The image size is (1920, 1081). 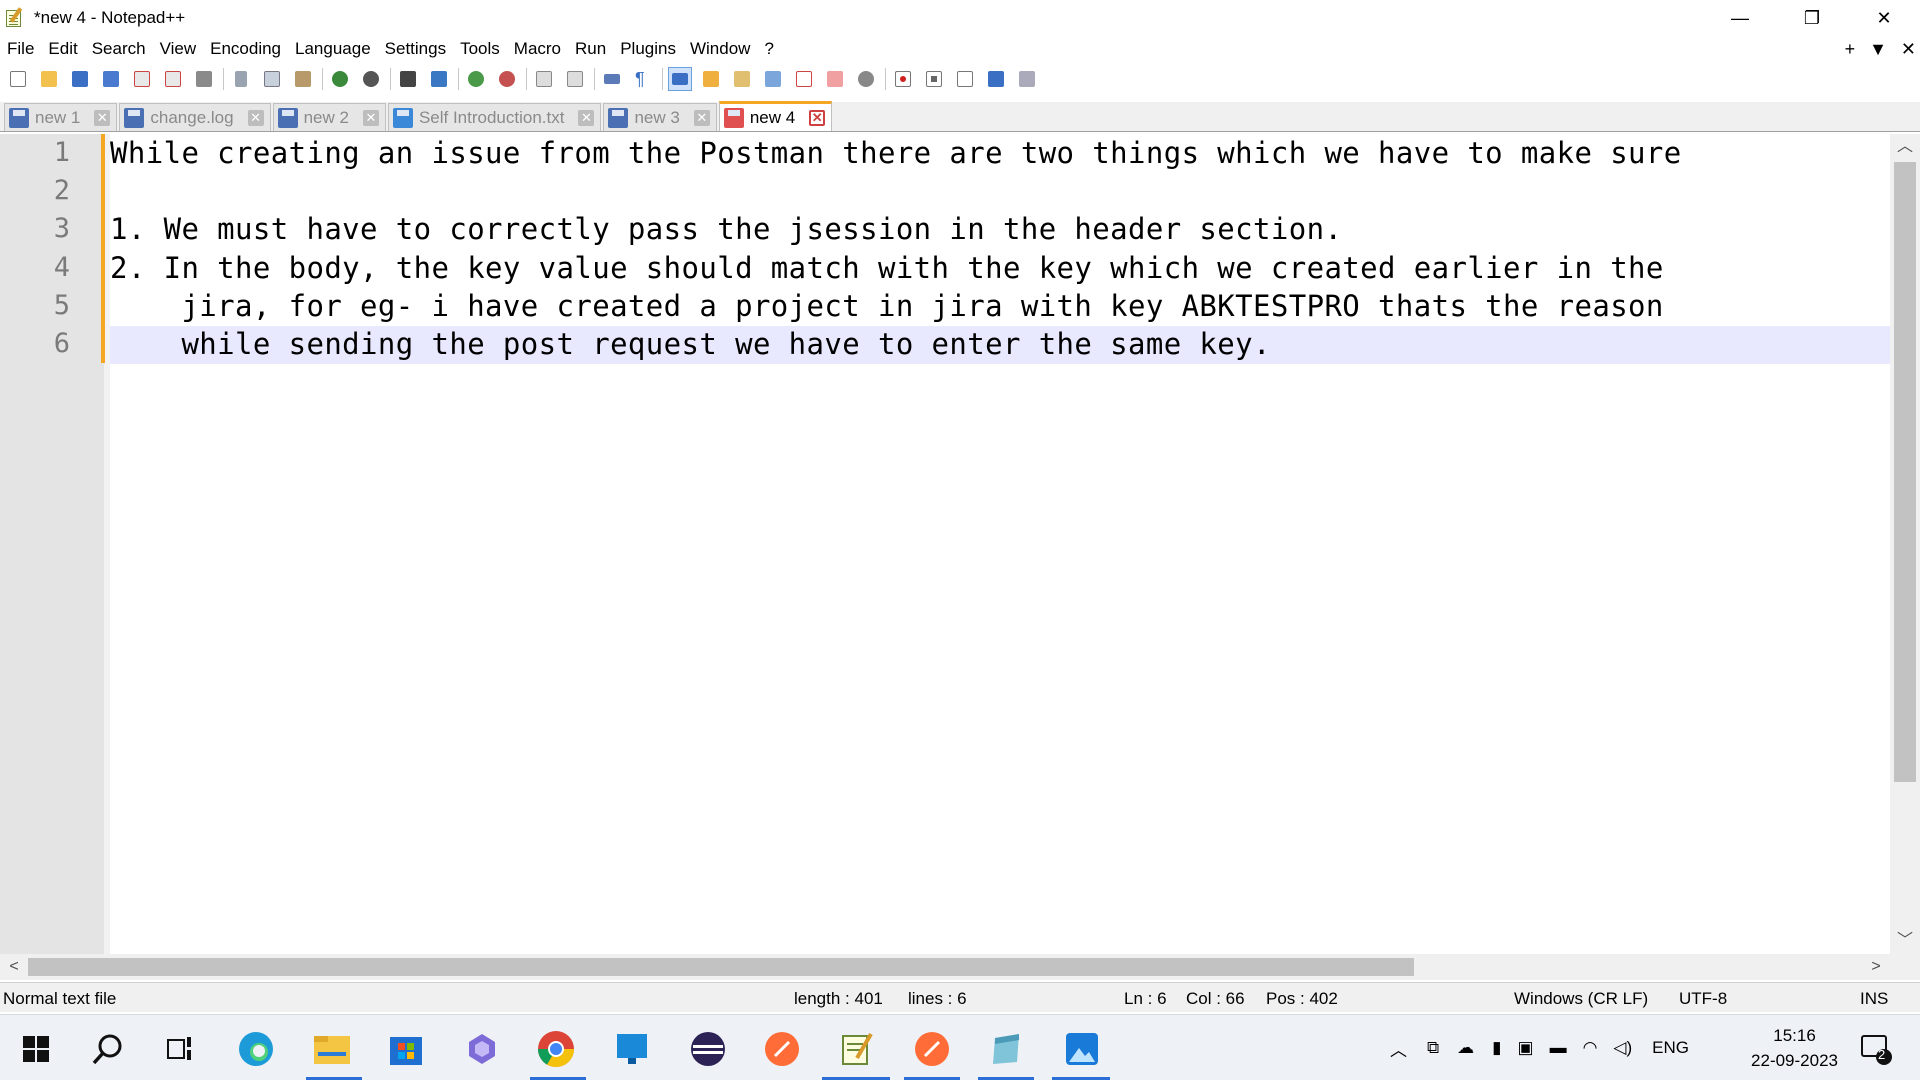 What do you see at coordinates (303, 79) in the screenshot?
I see `paste-icon` at bounding box center [303, 79].